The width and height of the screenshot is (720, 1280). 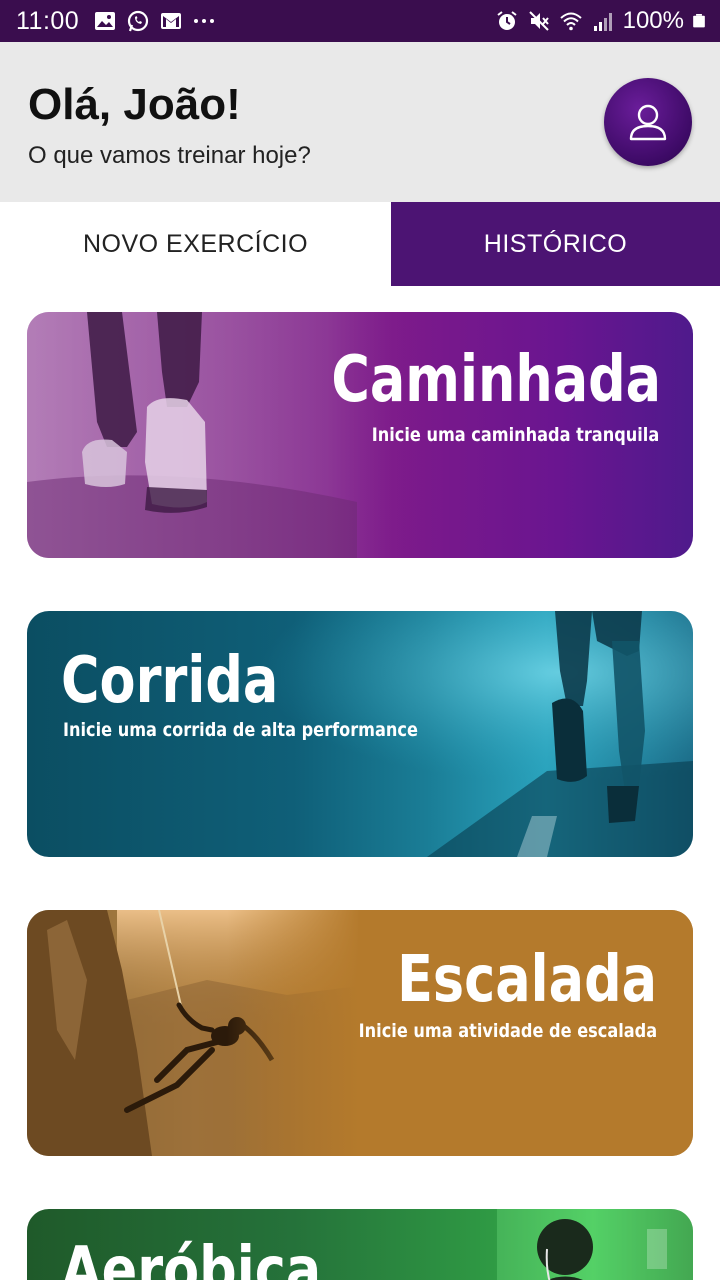 I want to click on card-description: Inicie uma atividade de escalada, so click(x=507, y=1031).